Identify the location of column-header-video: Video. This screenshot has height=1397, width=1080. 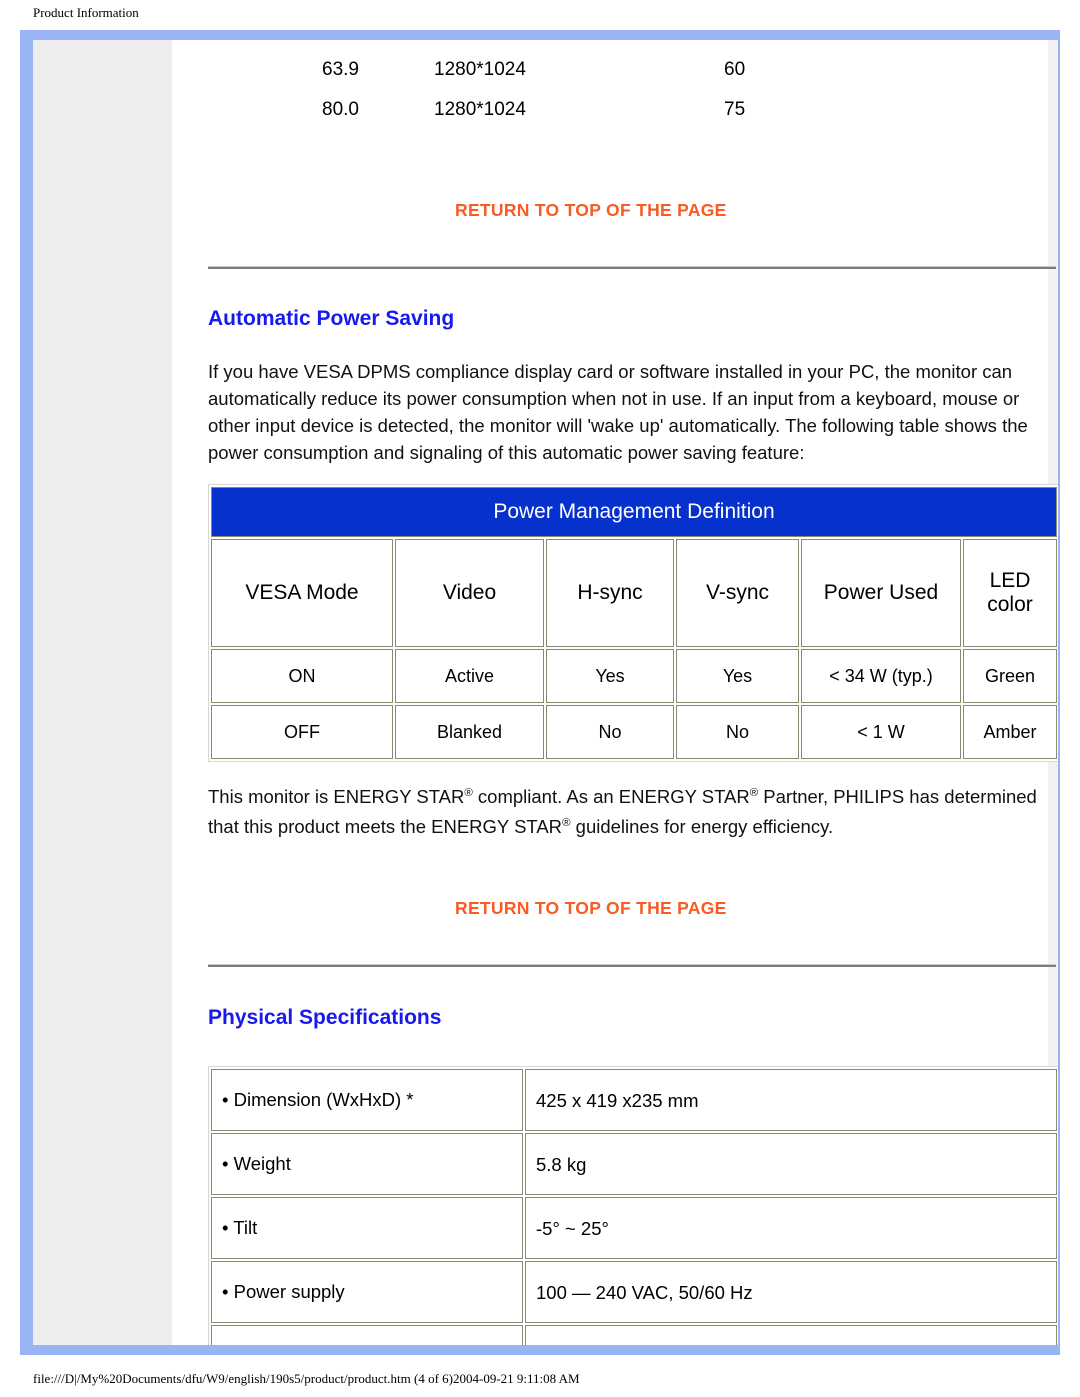
(469, 593).